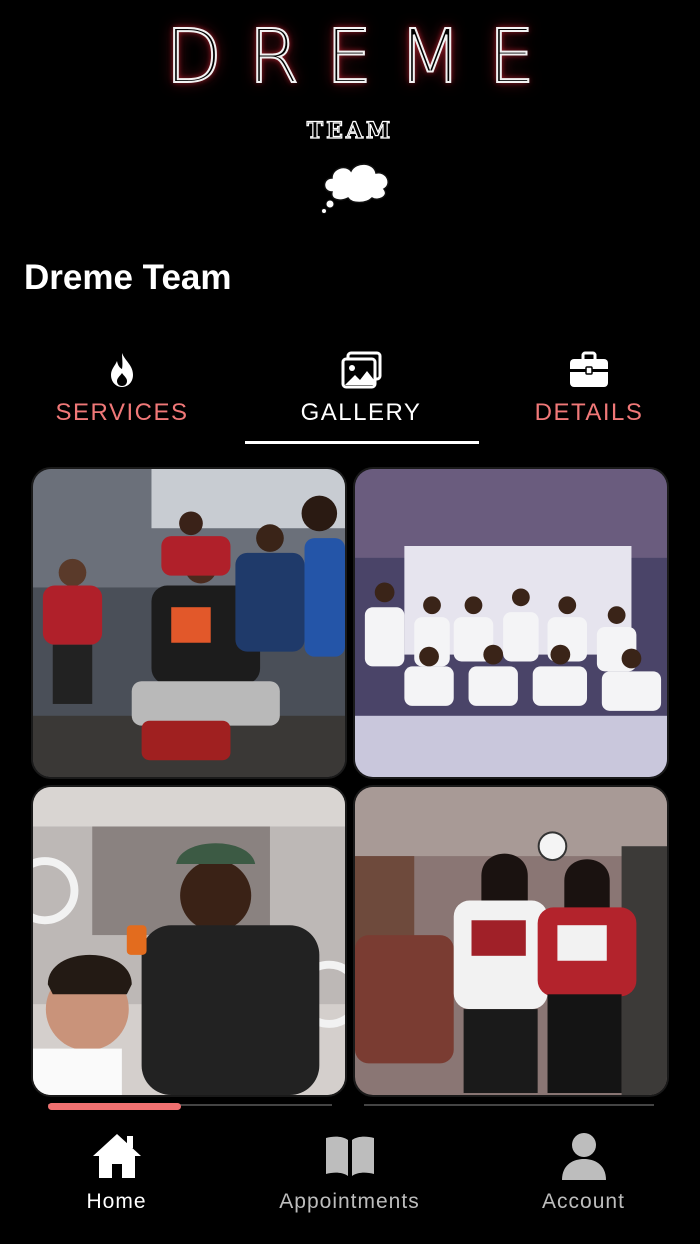 The width and height of the screenshot is (700, 1244). I want to click on home-icon, so click(116, 1156).